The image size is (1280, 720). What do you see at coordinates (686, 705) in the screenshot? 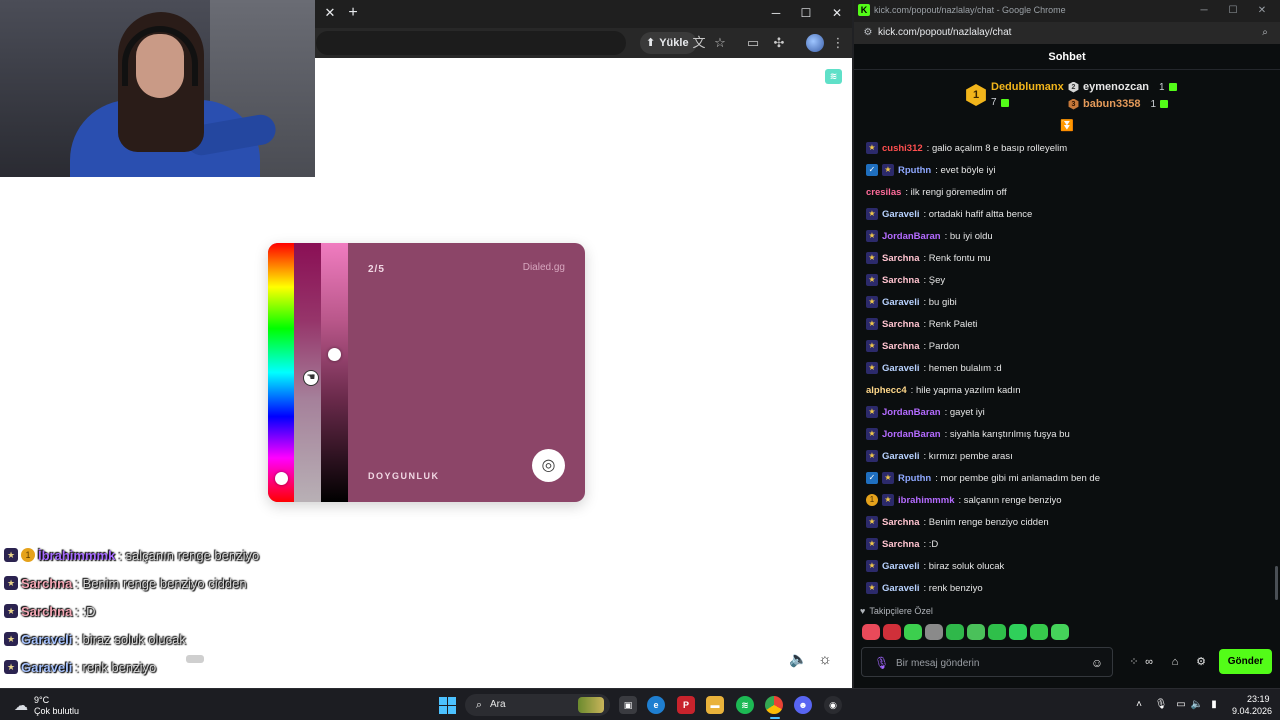
I see `pinned-app-p-icon: P` at bounding box center [686, 705].